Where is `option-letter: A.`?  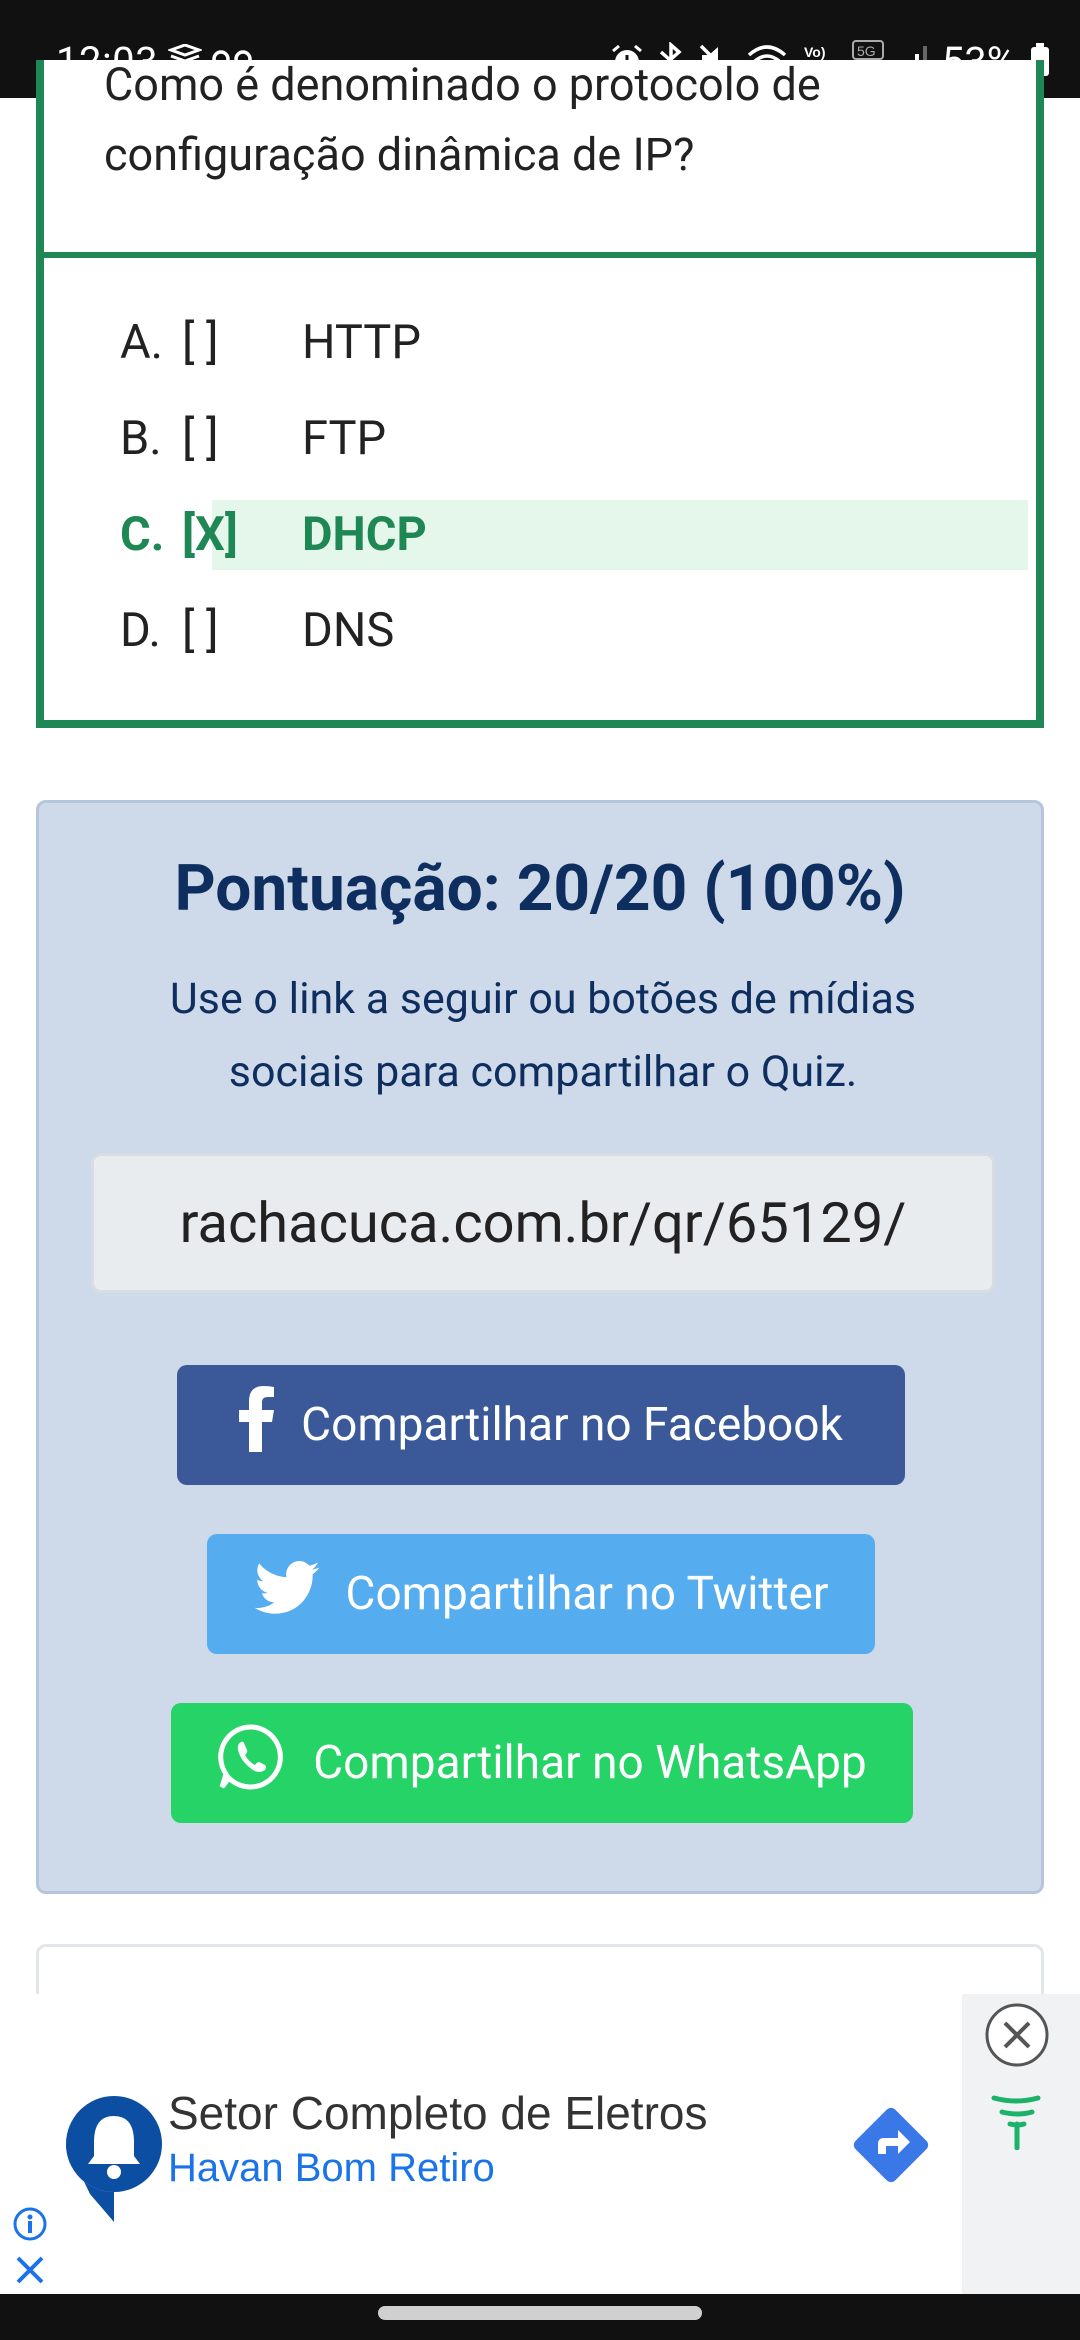 option-letter: A. is located at coordinates (142, 342).